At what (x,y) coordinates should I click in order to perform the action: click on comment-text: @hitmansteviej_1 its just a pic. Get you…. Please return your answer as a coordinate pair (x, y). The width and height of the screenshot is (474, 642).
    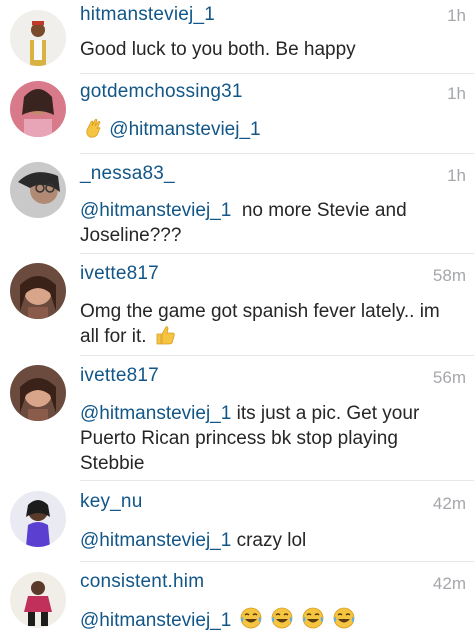
    Looking at the image, I should click on (272, 438).